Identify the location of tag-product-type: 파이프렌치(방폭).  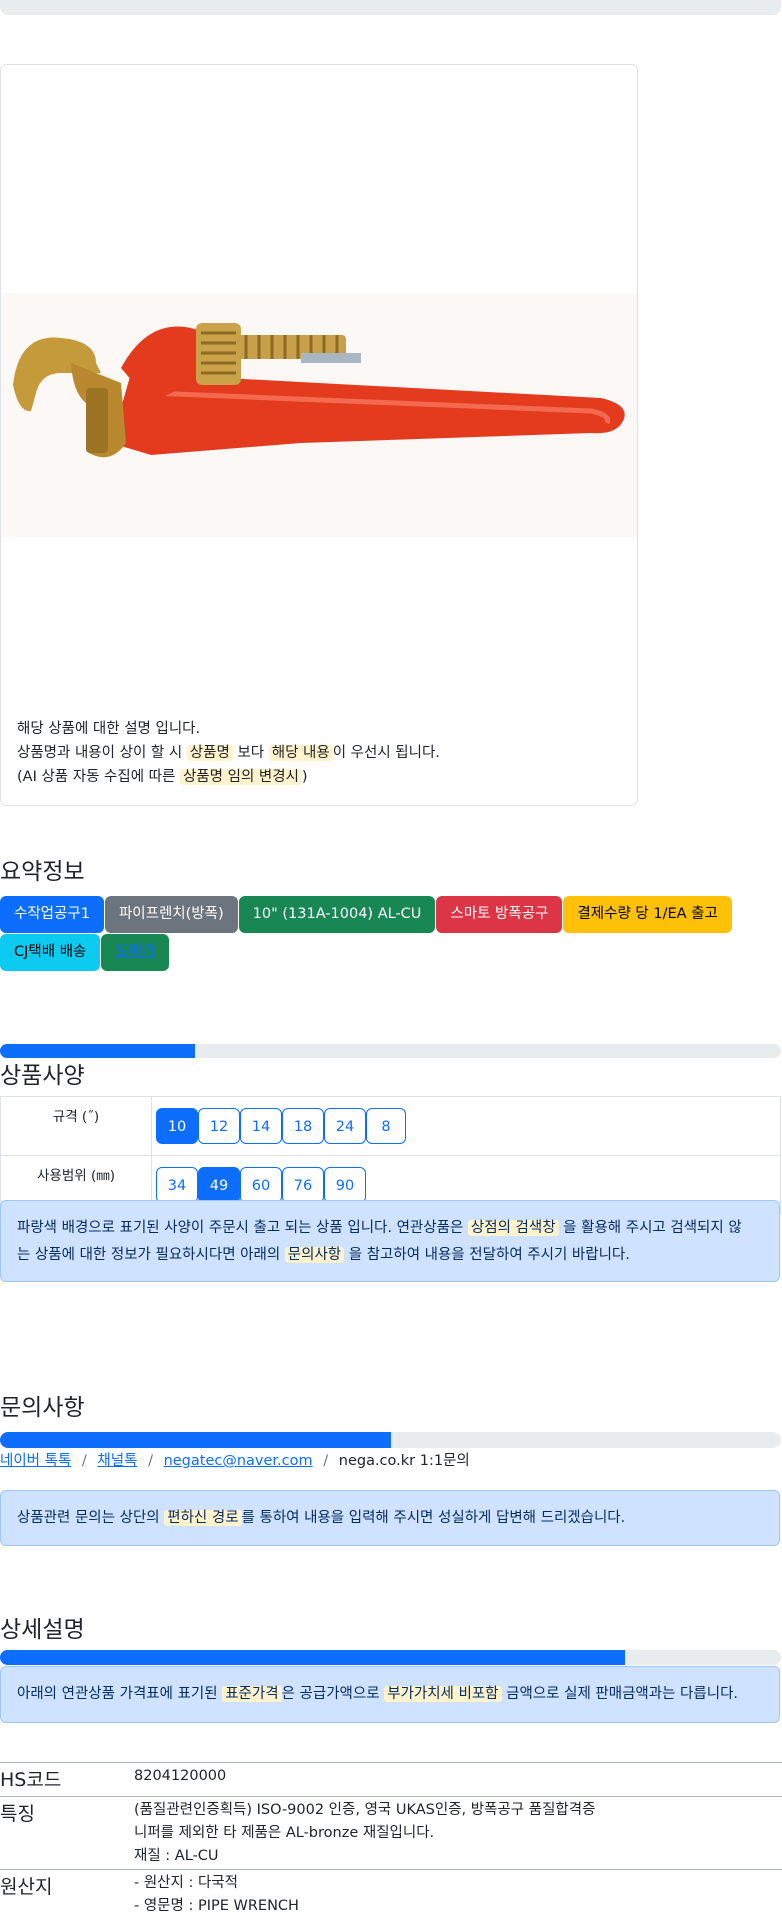
(171, 914).